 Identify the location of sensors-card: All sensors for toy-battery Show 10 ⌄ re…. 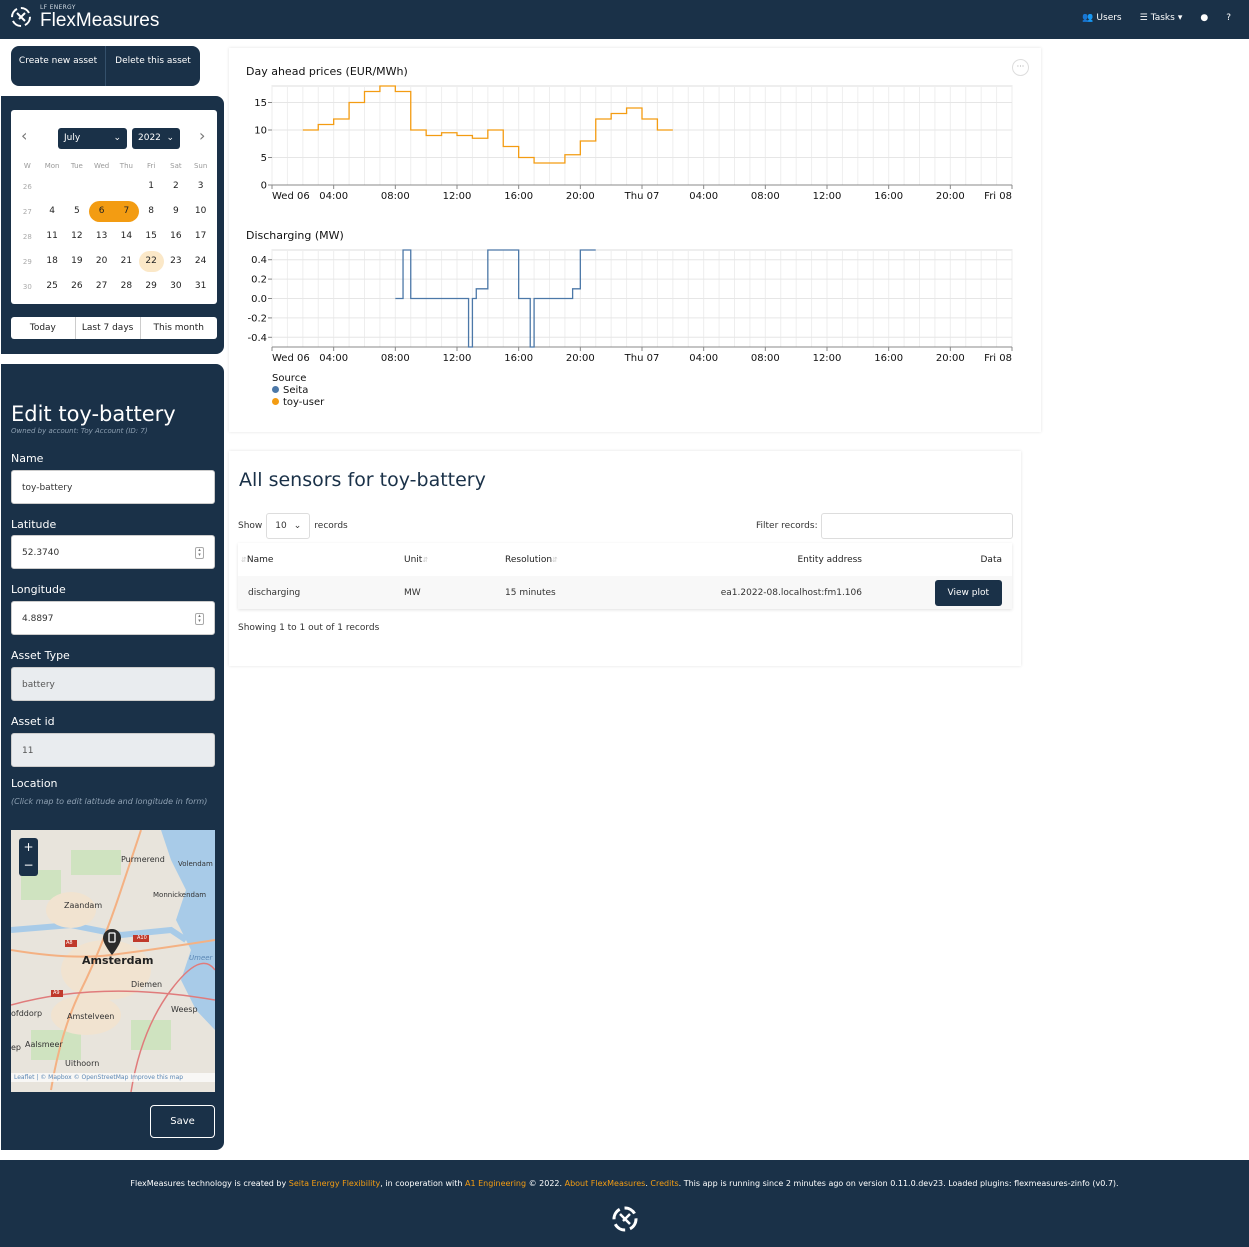
(625, 558).